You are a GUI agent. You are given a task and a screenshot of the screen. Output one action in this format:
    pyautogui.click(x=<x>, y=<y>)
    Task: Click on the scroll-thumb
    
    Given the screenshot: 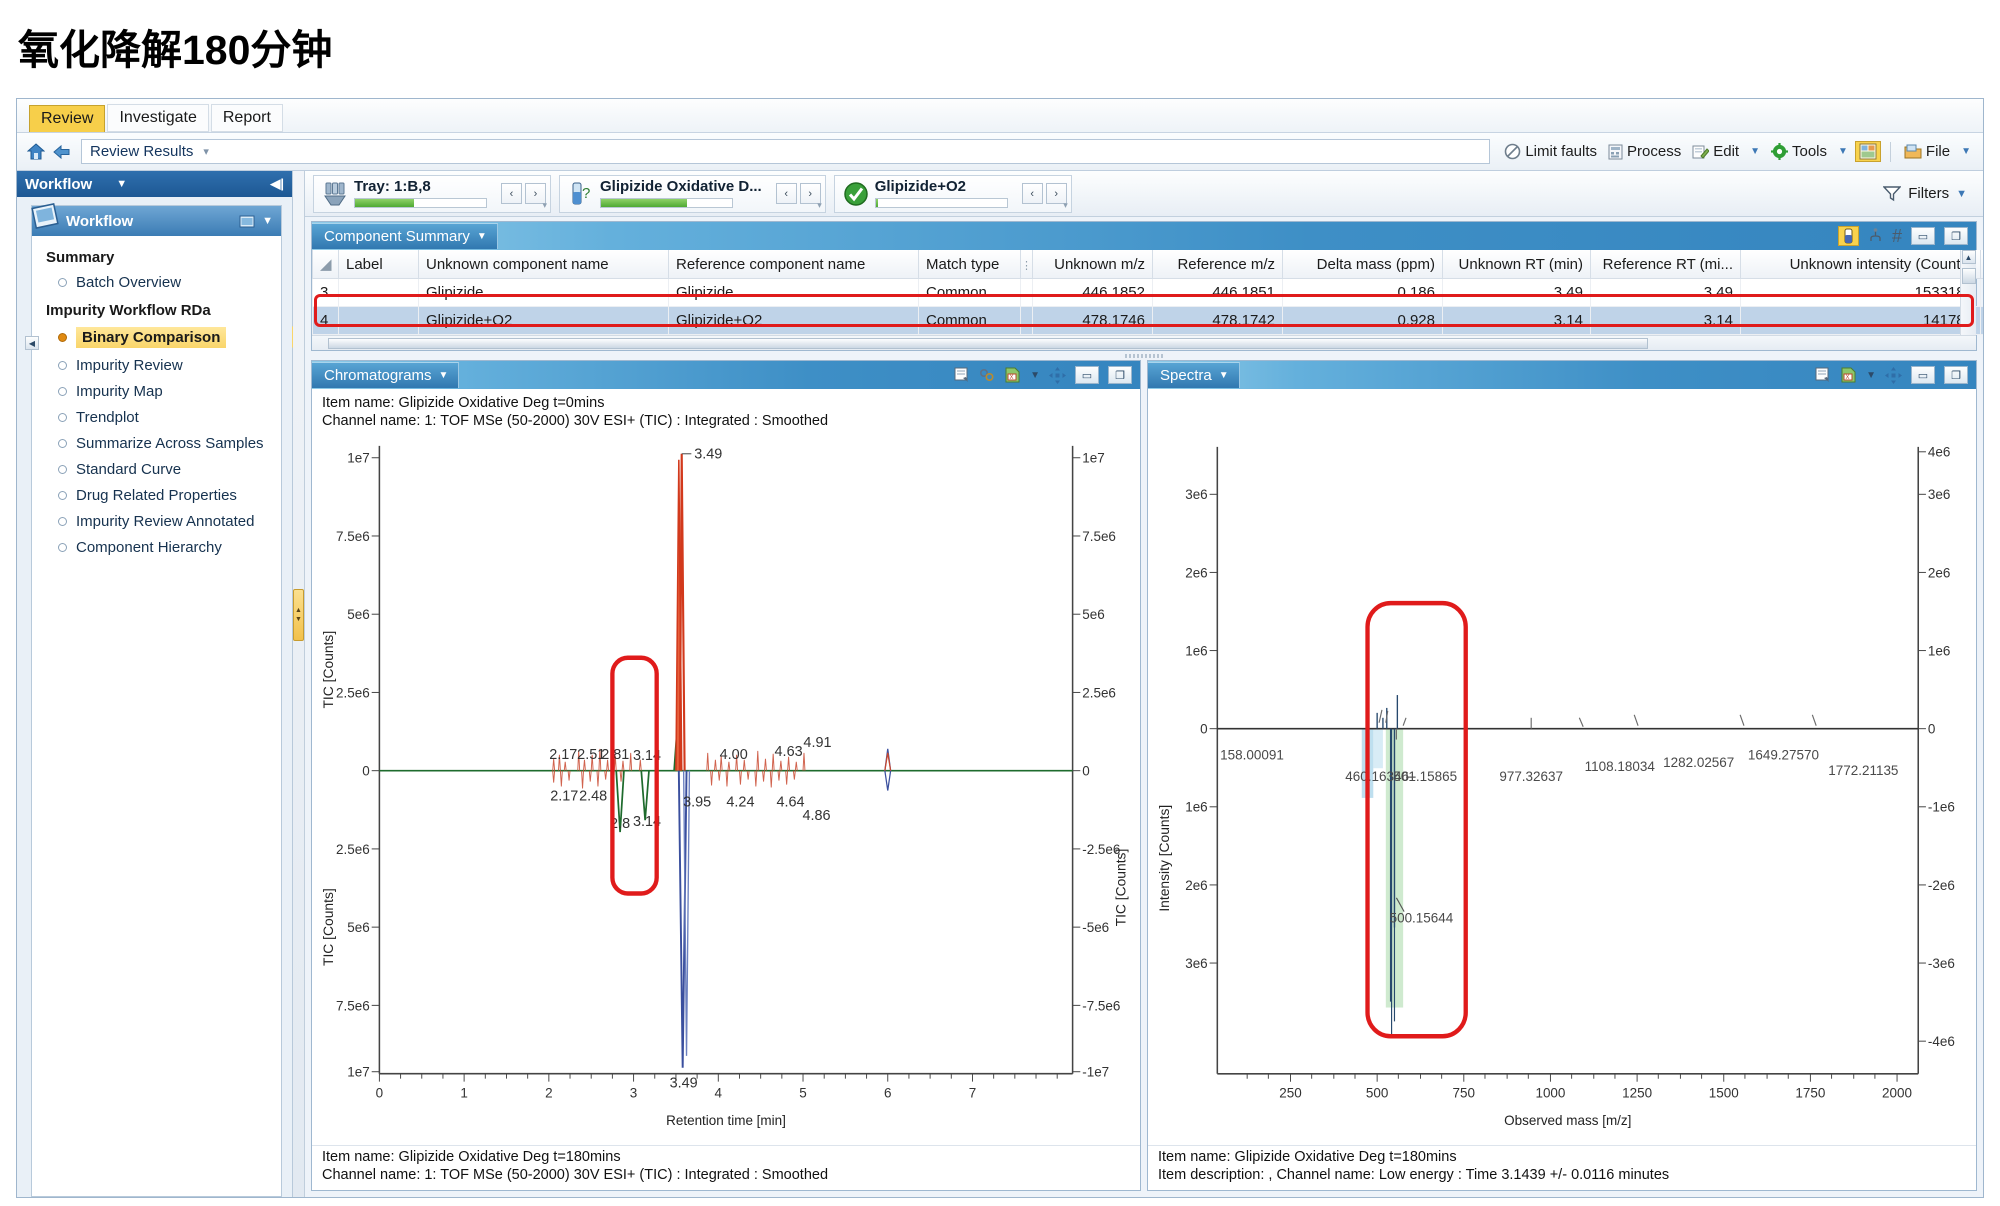 What is the action you would take?
    pyautogui.click(x=1968, y=276)
    